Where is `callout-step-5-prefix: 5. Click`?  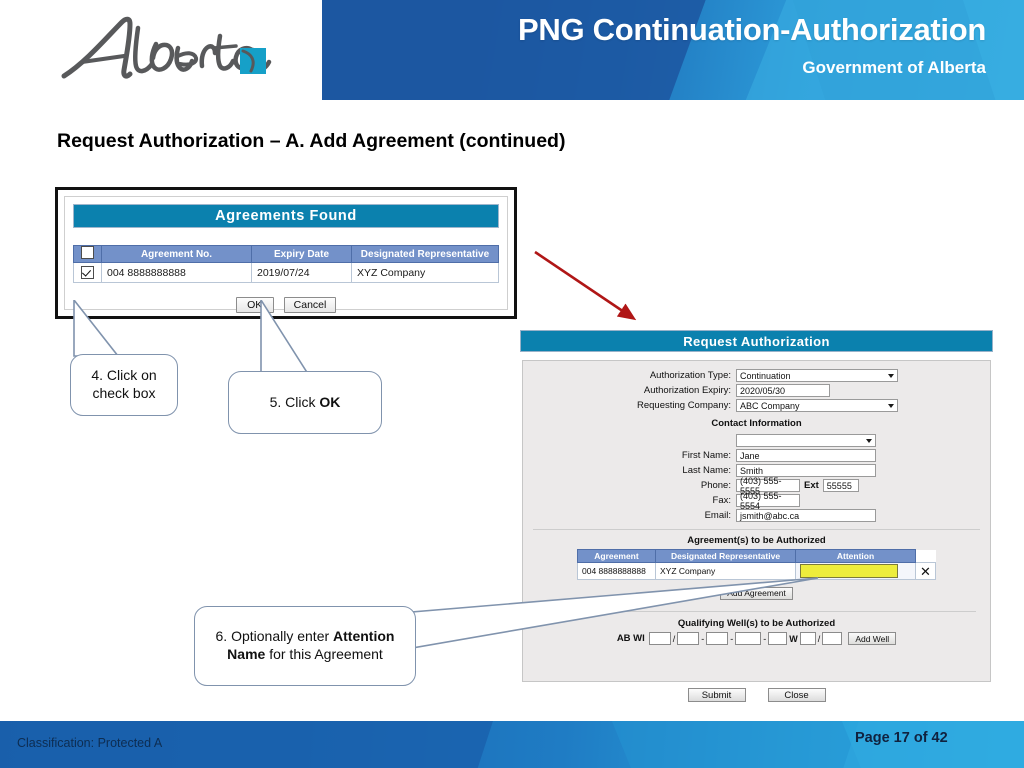 callout-step-5-prefix: 5. Click is located at coordinates (294, 401).